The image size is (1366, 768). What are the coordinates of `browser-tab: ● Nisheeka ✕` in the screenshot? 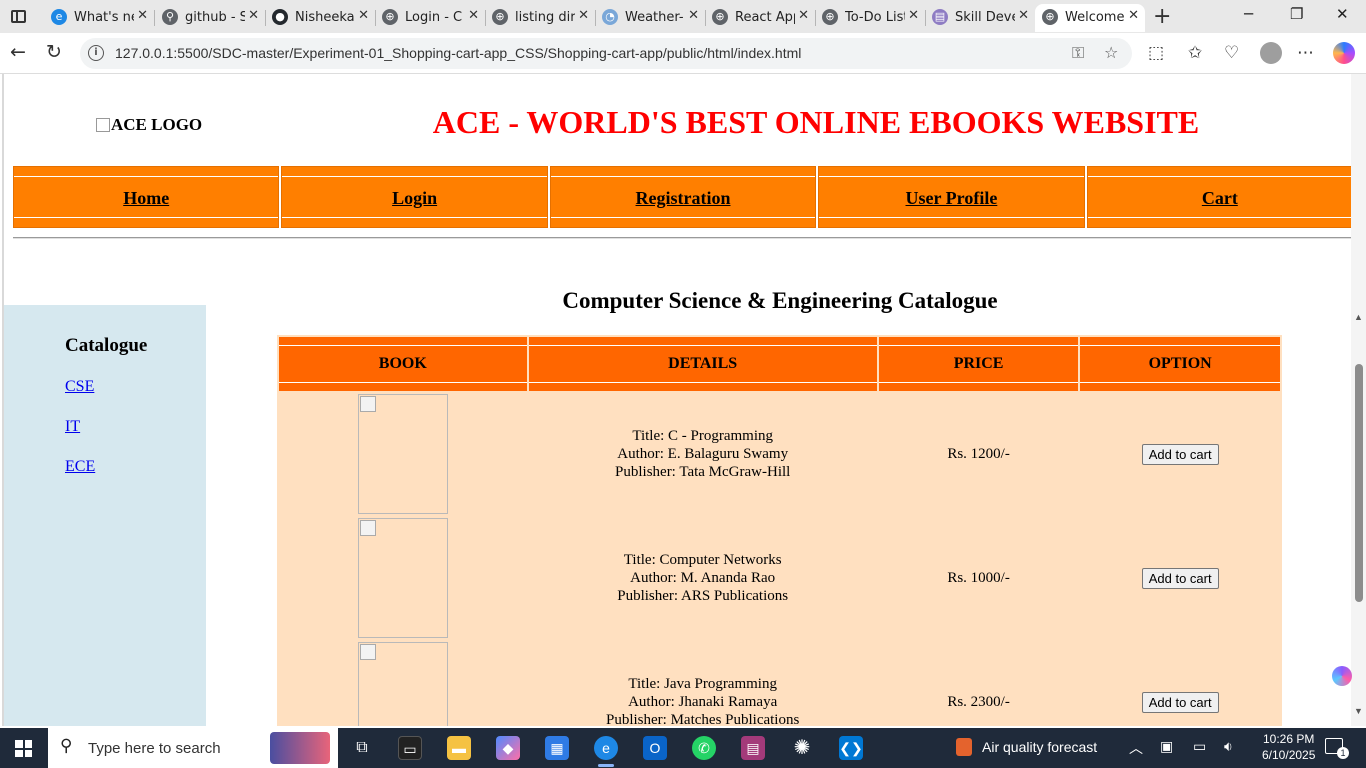 It's located at (320, 18).